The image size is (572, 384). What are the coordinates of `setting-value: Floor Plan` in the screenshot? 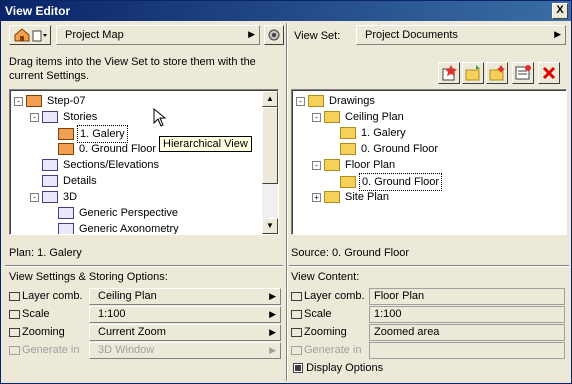 It's located at (399, 296).